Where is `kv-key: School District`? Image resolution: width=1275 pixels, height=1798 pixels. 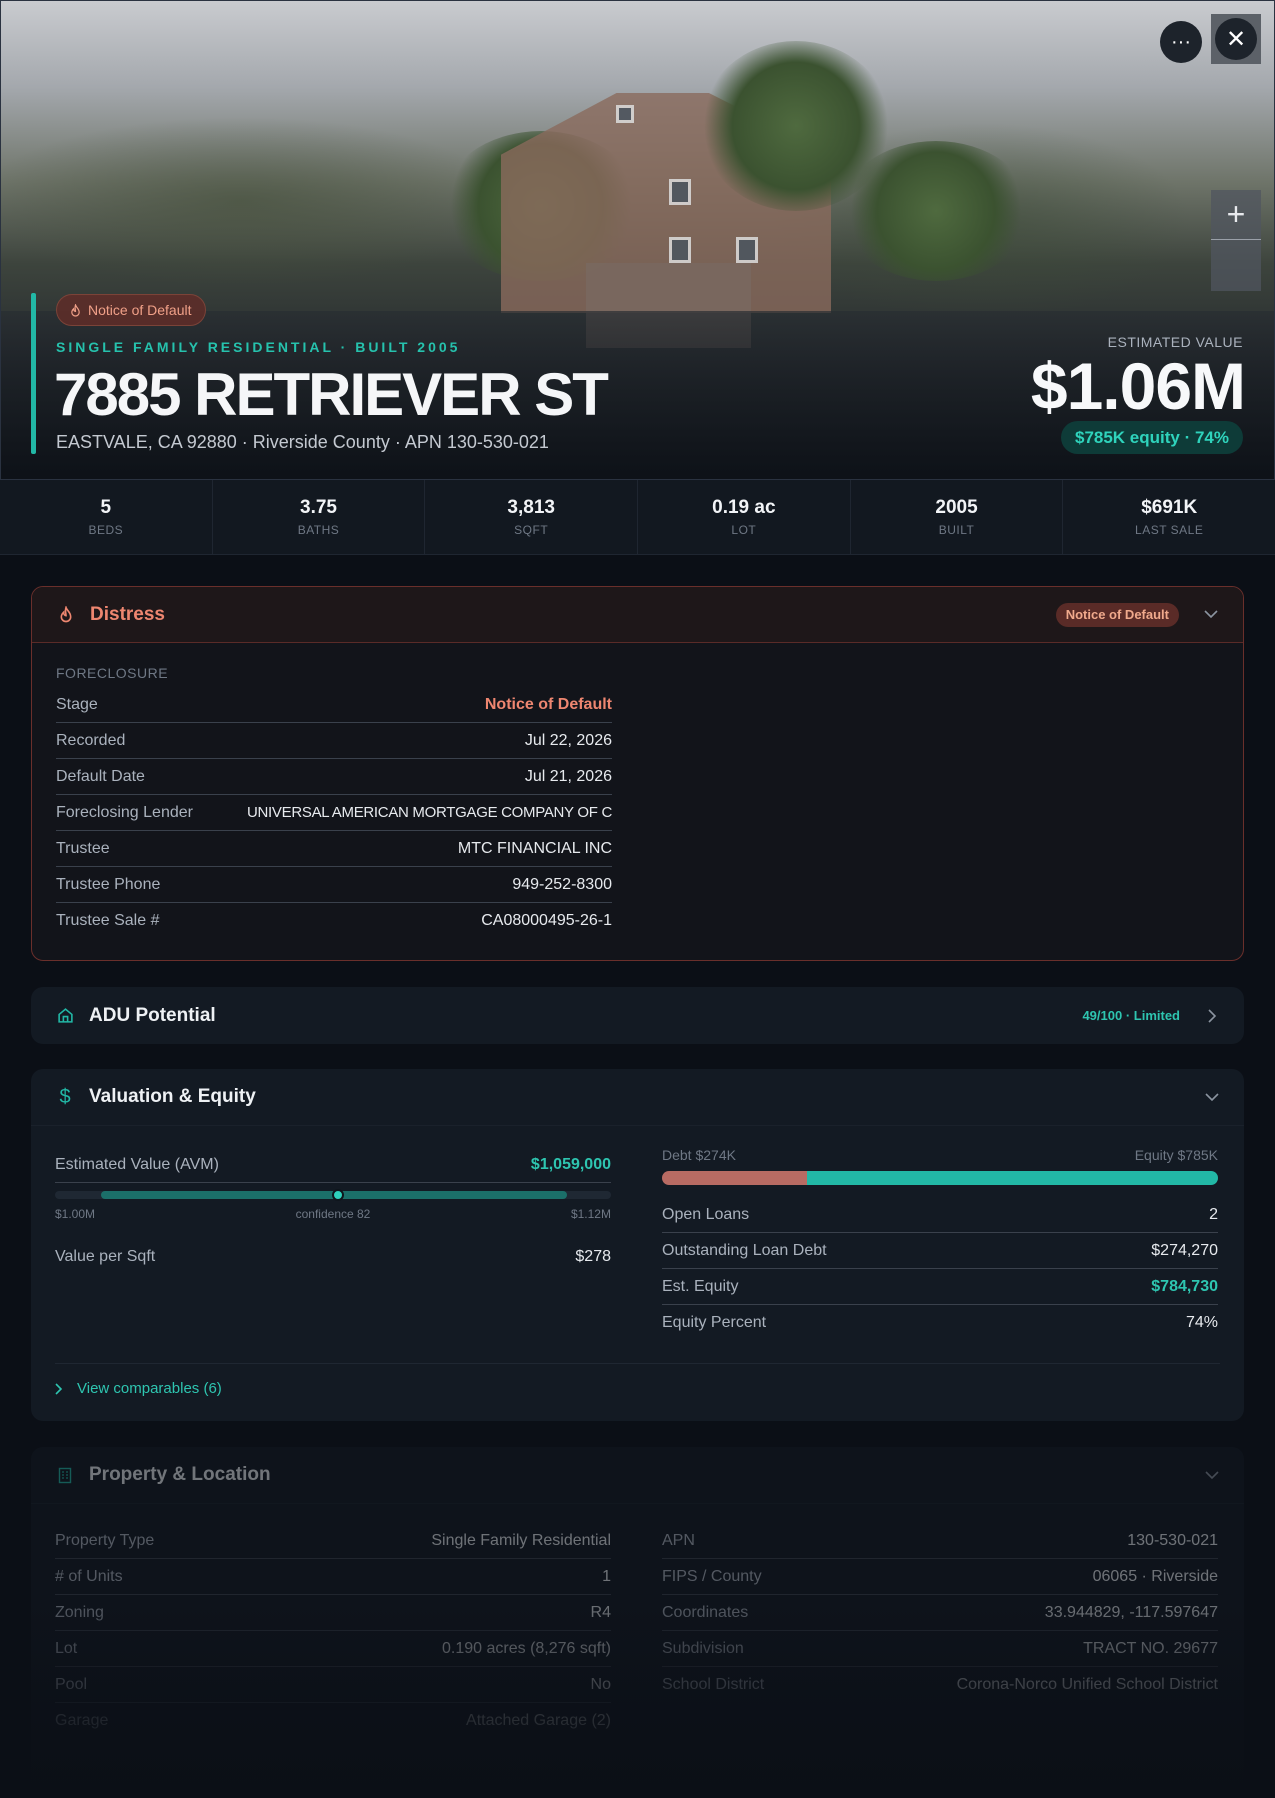
kv-key: School District is located at coordinates (713, 1684).